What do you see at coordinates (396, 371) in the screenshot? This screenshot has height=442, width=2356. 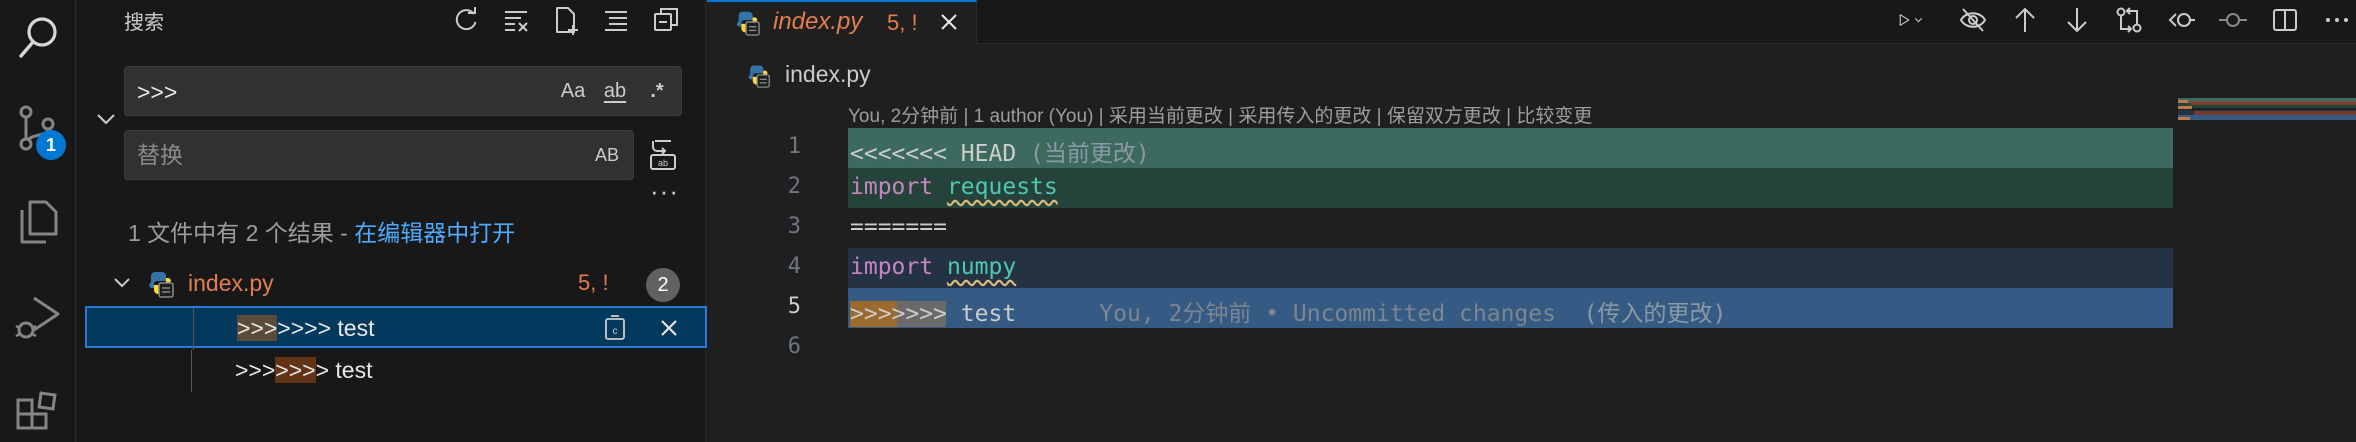 I see `search-match-row: >>>>>>> test` at bounding box center [396, 371].